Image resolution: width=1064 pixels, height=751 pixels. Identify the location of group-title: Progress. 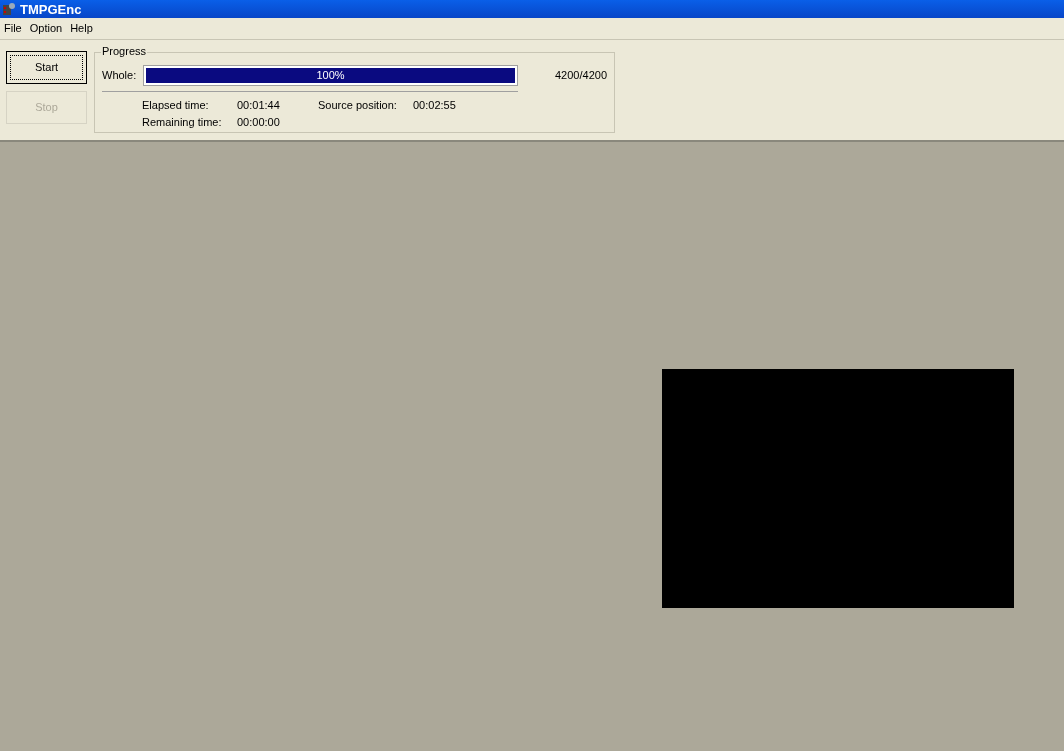
(124, 51).